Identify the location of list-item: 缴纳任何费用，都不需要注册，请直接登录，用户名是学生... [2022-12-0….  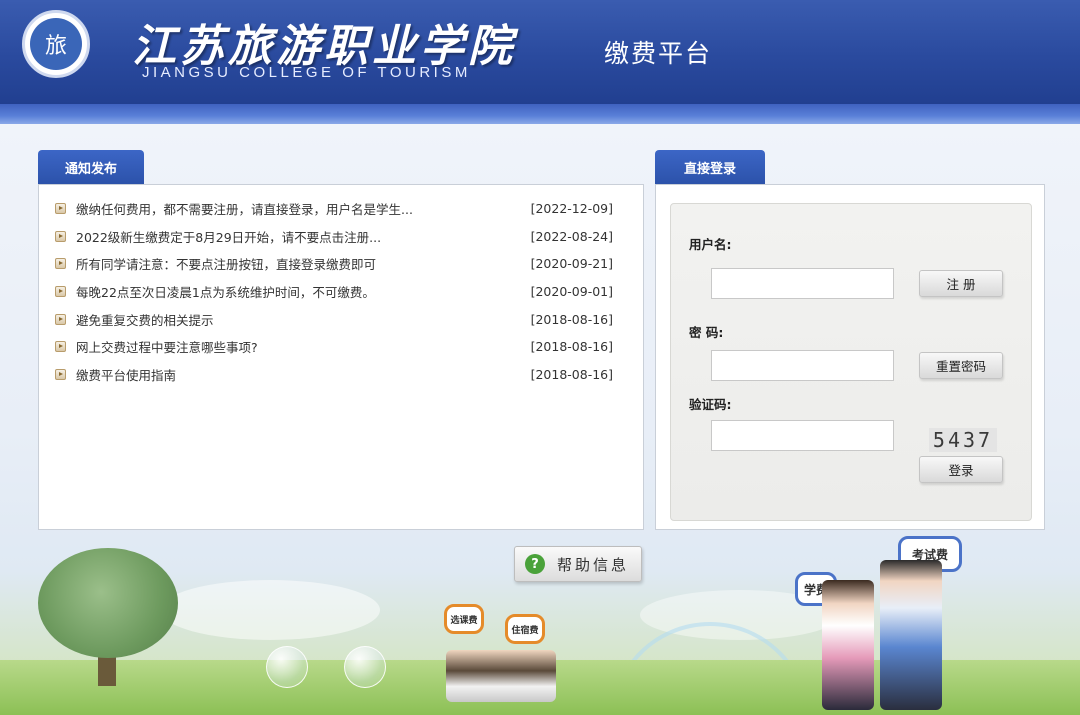
(341, 209).